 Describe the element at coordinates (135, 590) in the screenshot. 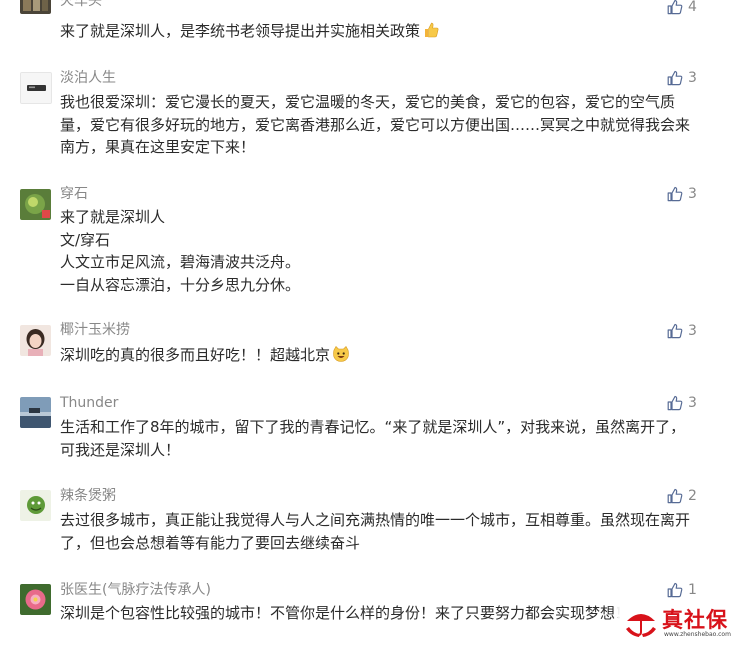

I see `comment-nickname: 张医生(气脉疗法传承人)` at that location.